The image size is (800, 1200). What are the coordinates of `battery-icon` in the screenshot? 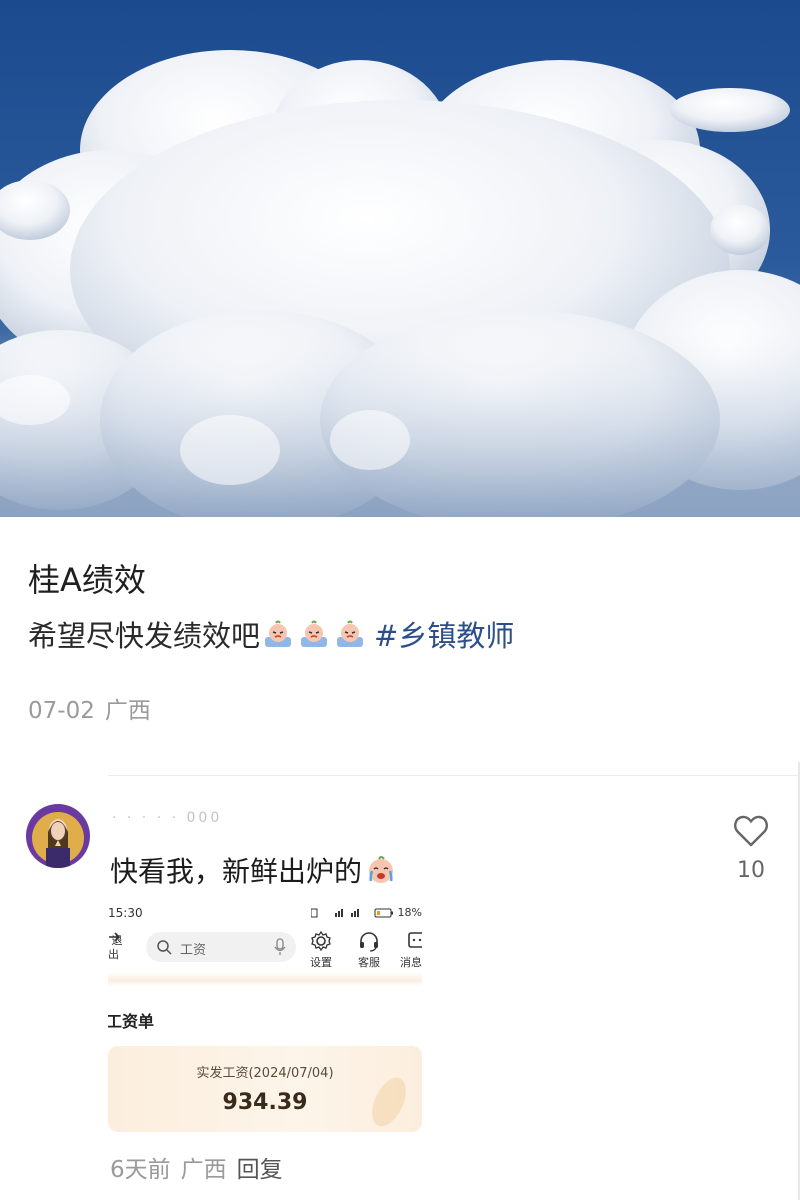 It's located at (384, 913).